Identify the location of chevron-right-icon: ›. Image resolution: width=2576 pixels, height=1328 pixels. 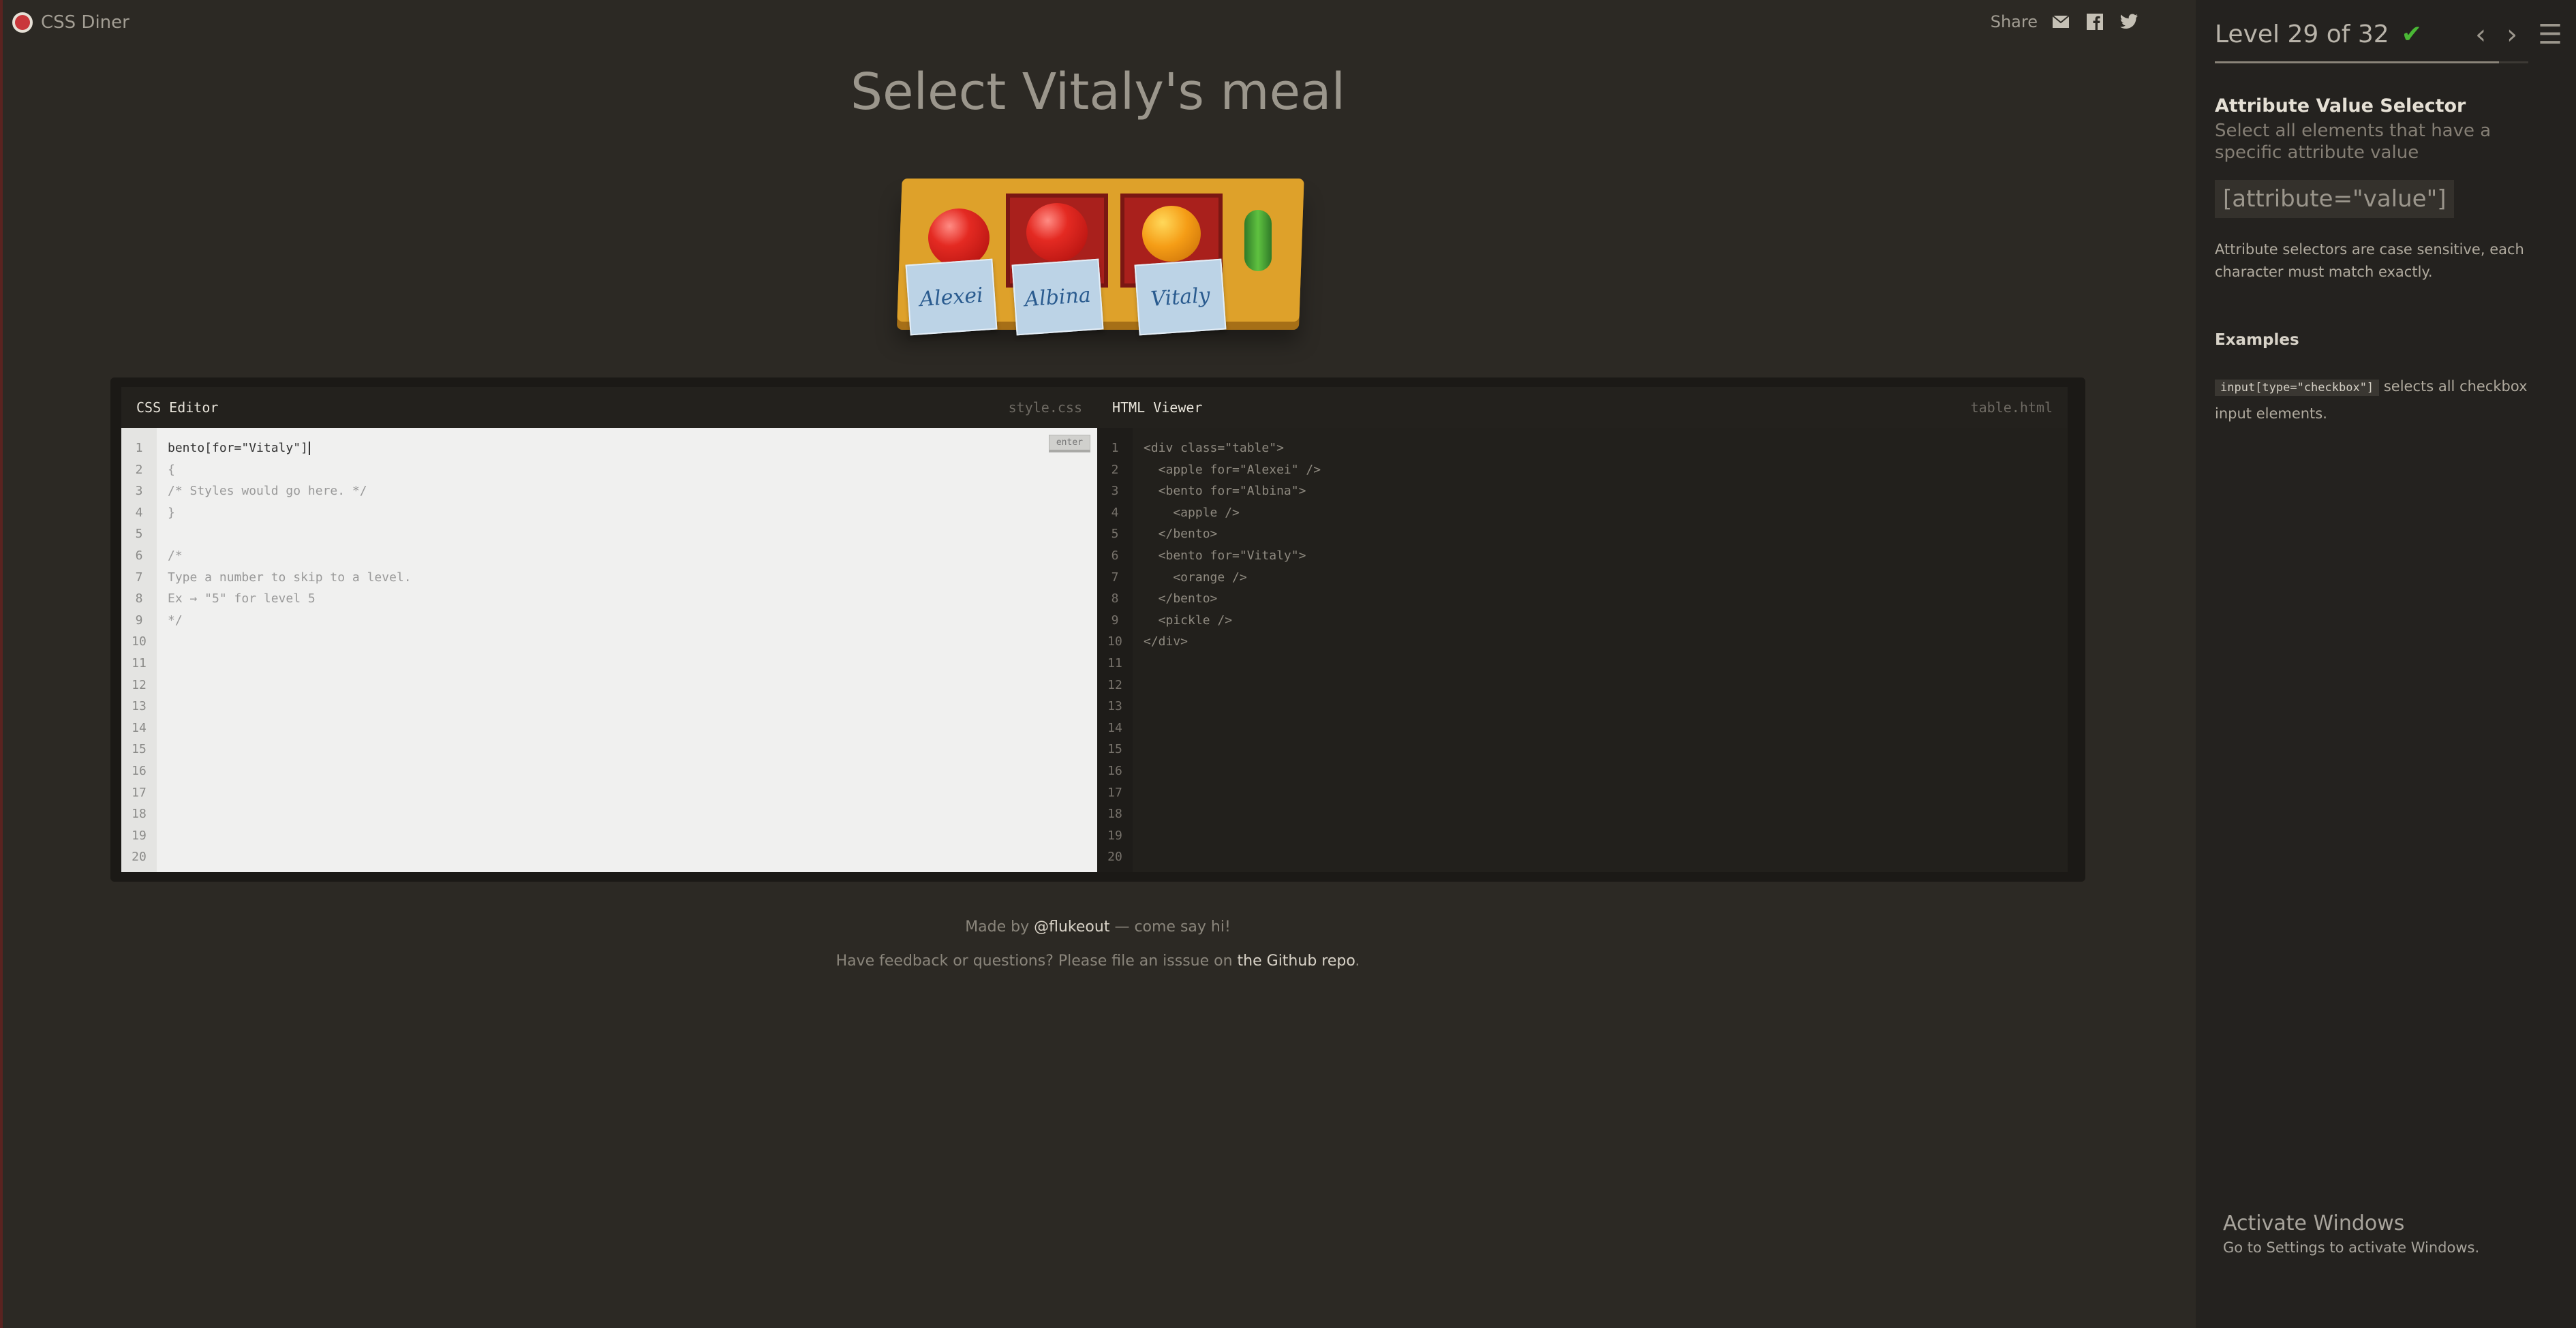
(2511, 34).